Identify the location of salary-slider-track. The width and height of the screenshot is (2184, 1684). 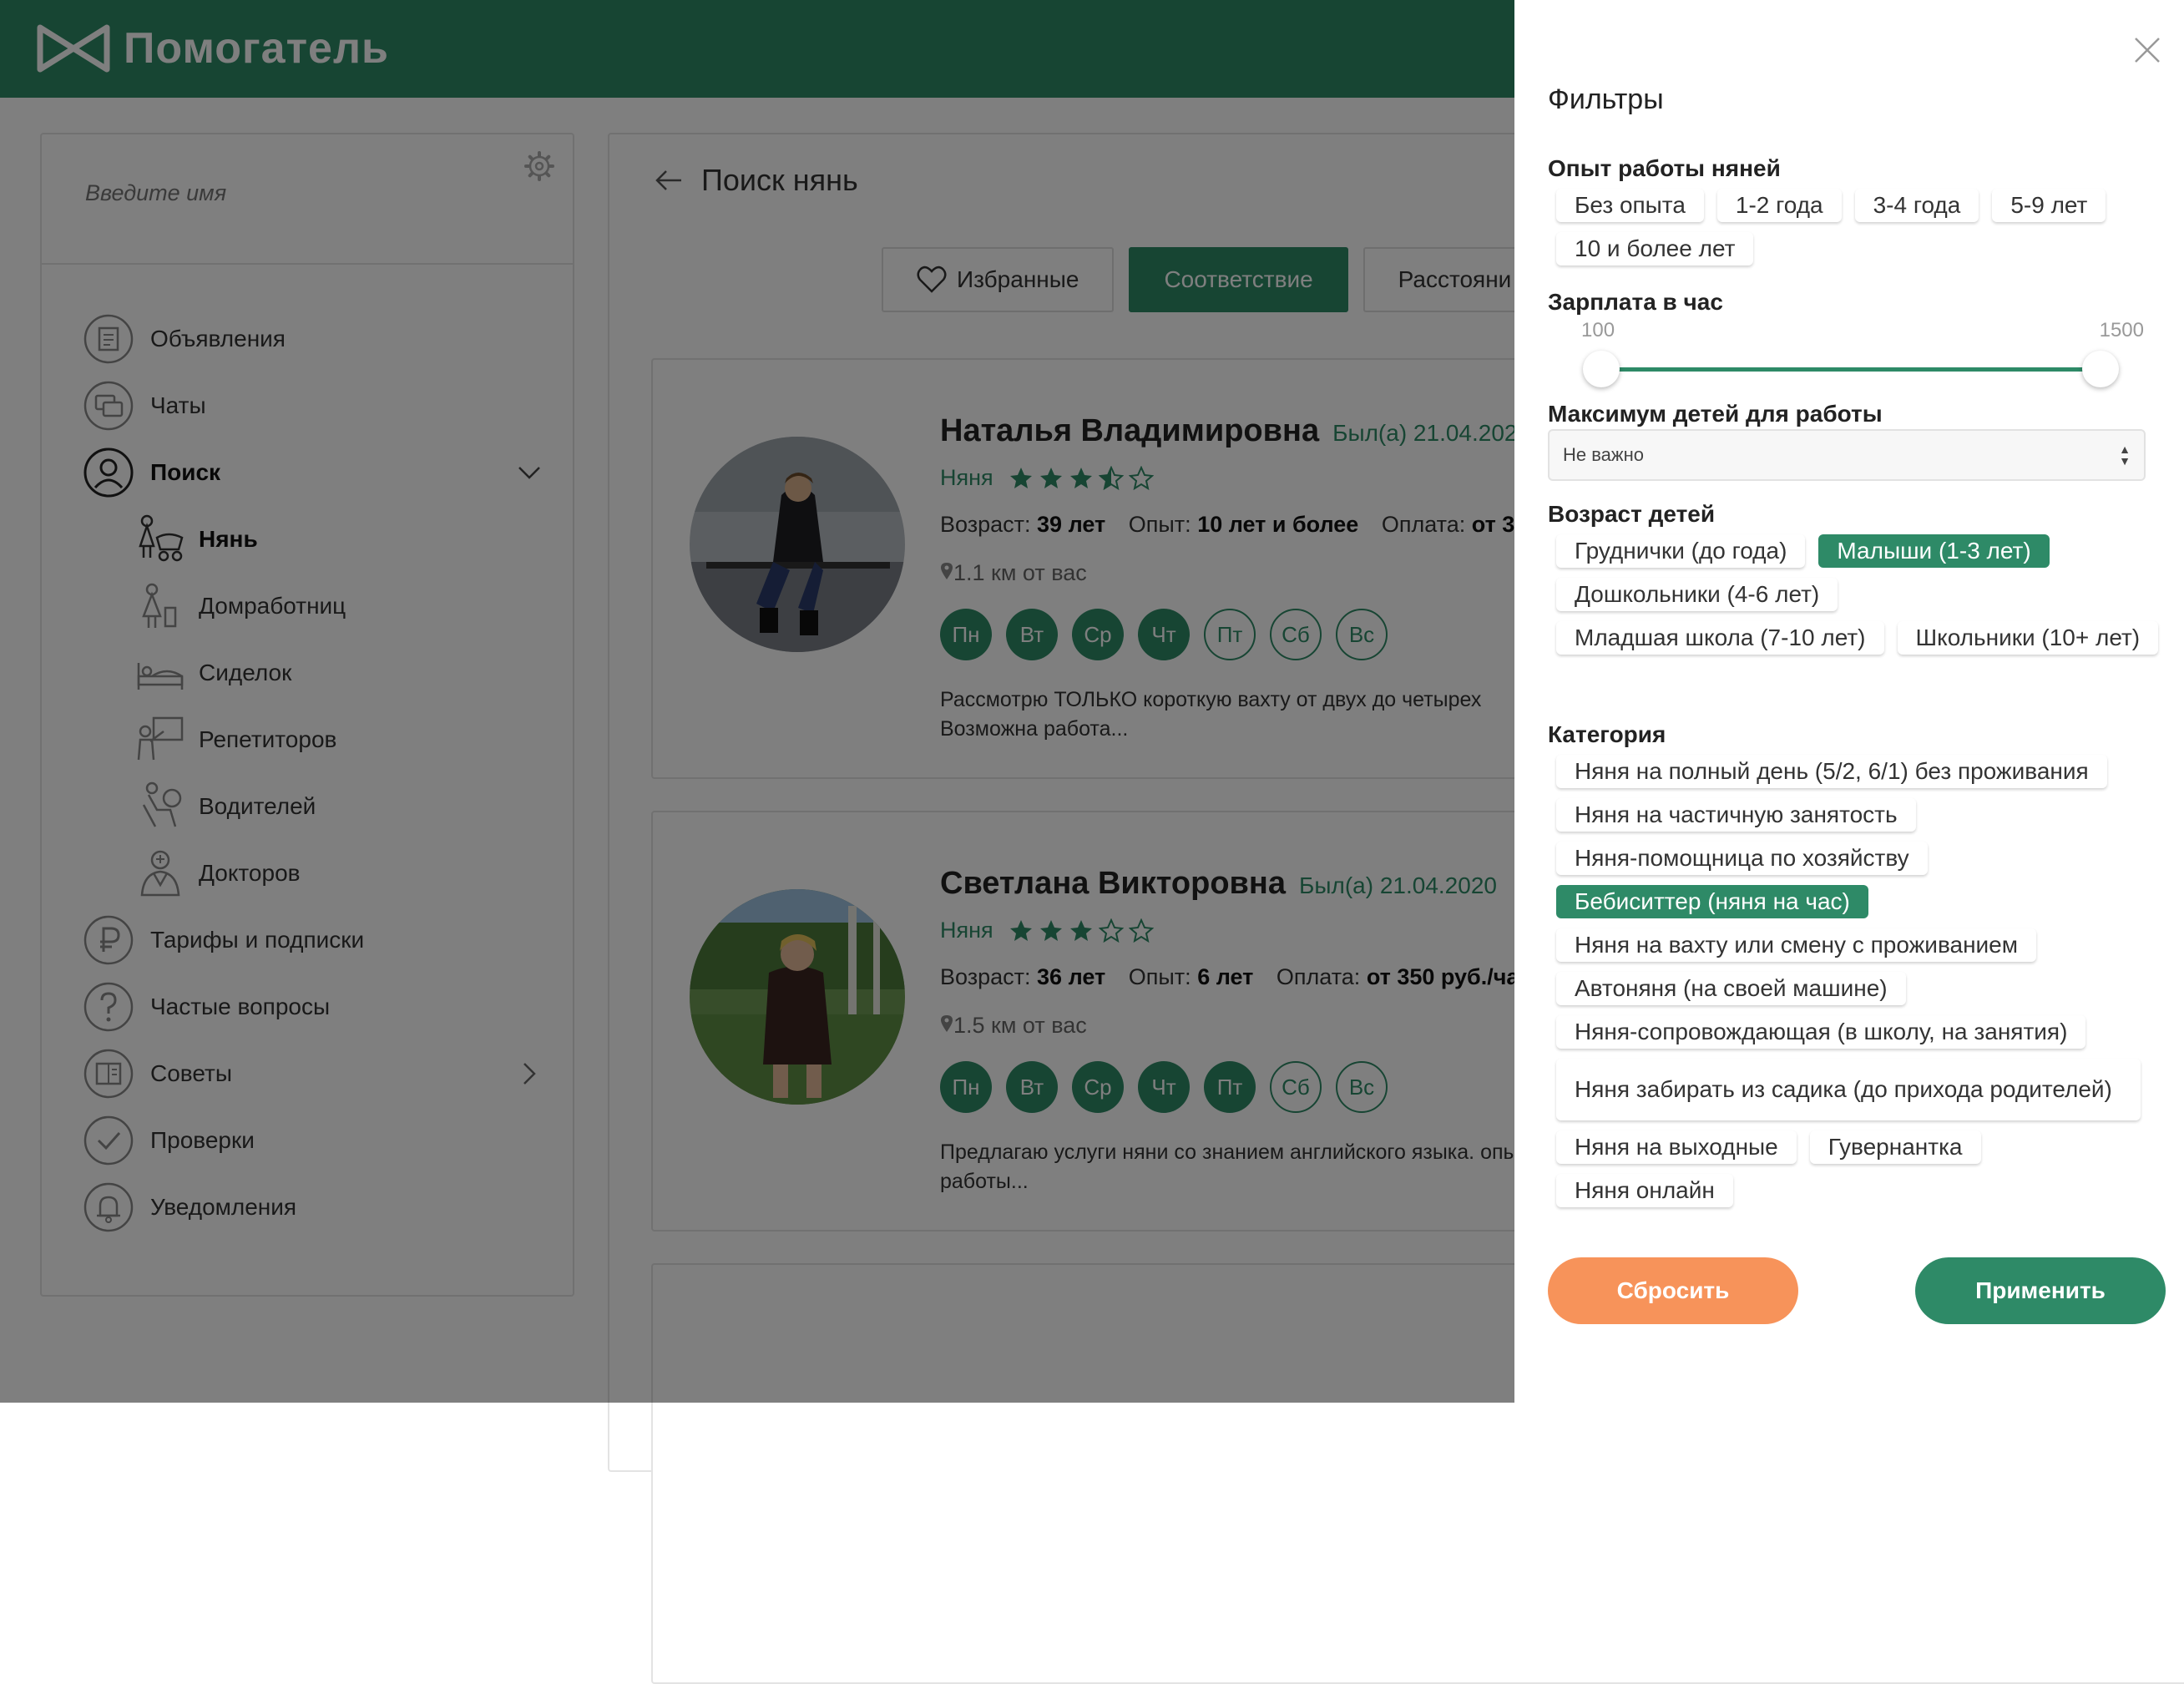
(1850, 369).